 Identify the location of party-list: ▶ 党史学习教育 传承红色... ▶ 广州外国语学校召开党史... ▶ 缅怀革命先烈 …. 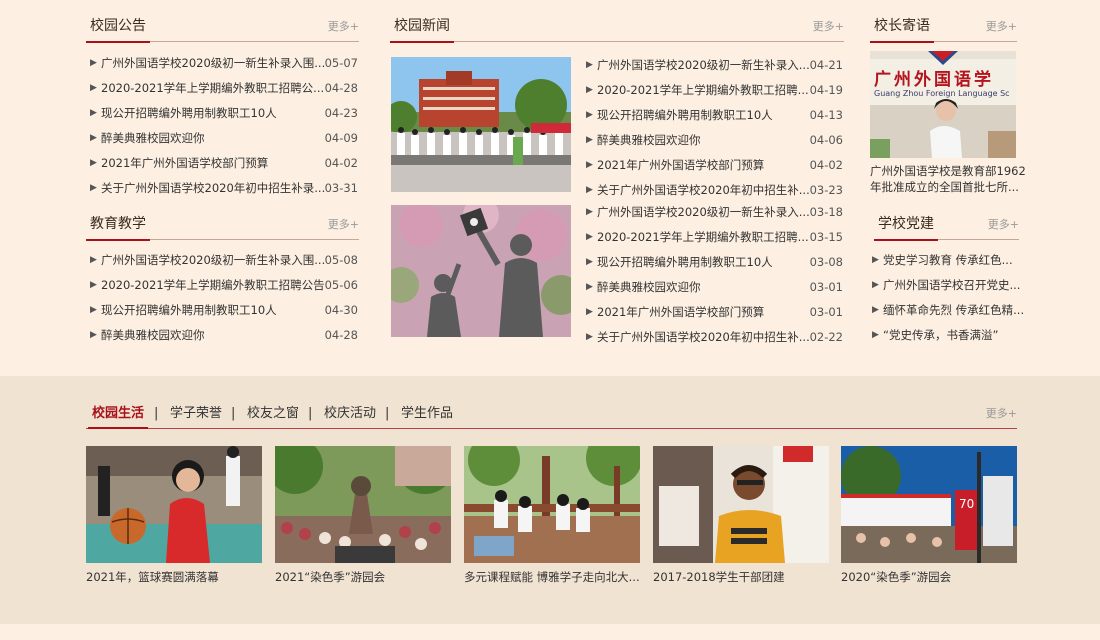
(948, 300).